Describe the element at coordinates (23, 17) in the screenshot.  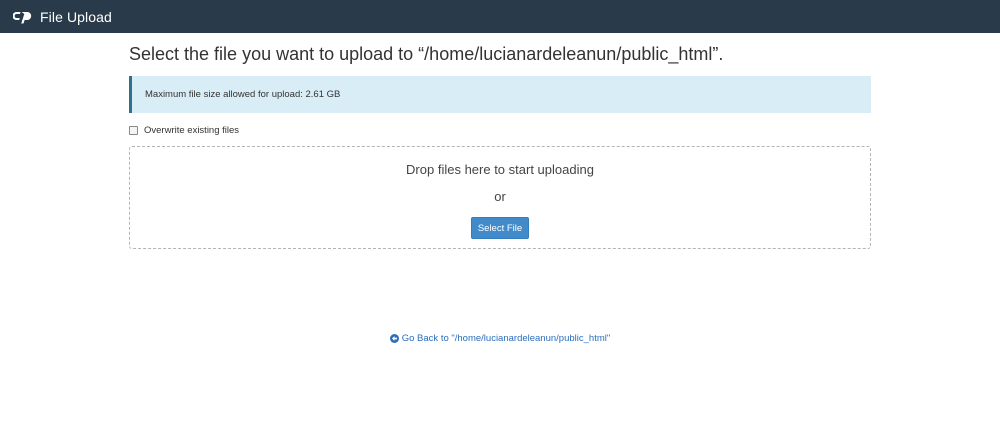
I see `cpanel-logo-icon` at that location.